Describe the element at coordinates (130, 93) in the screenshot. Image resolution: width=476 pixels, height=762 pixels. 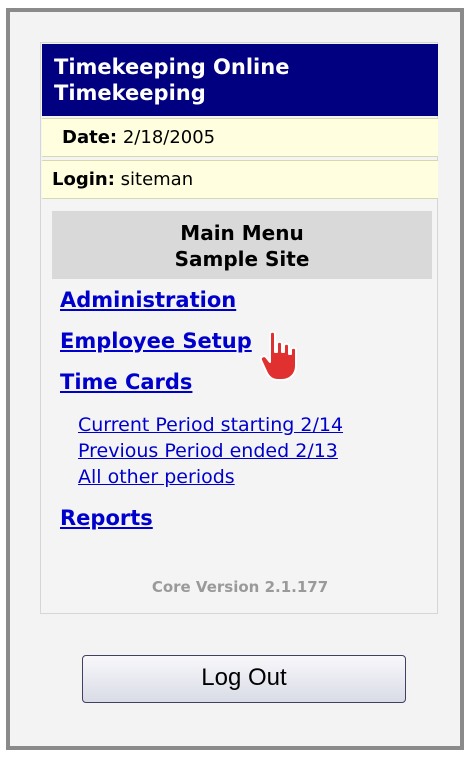
I see `app-subtitle: Timekeeping` at that location.